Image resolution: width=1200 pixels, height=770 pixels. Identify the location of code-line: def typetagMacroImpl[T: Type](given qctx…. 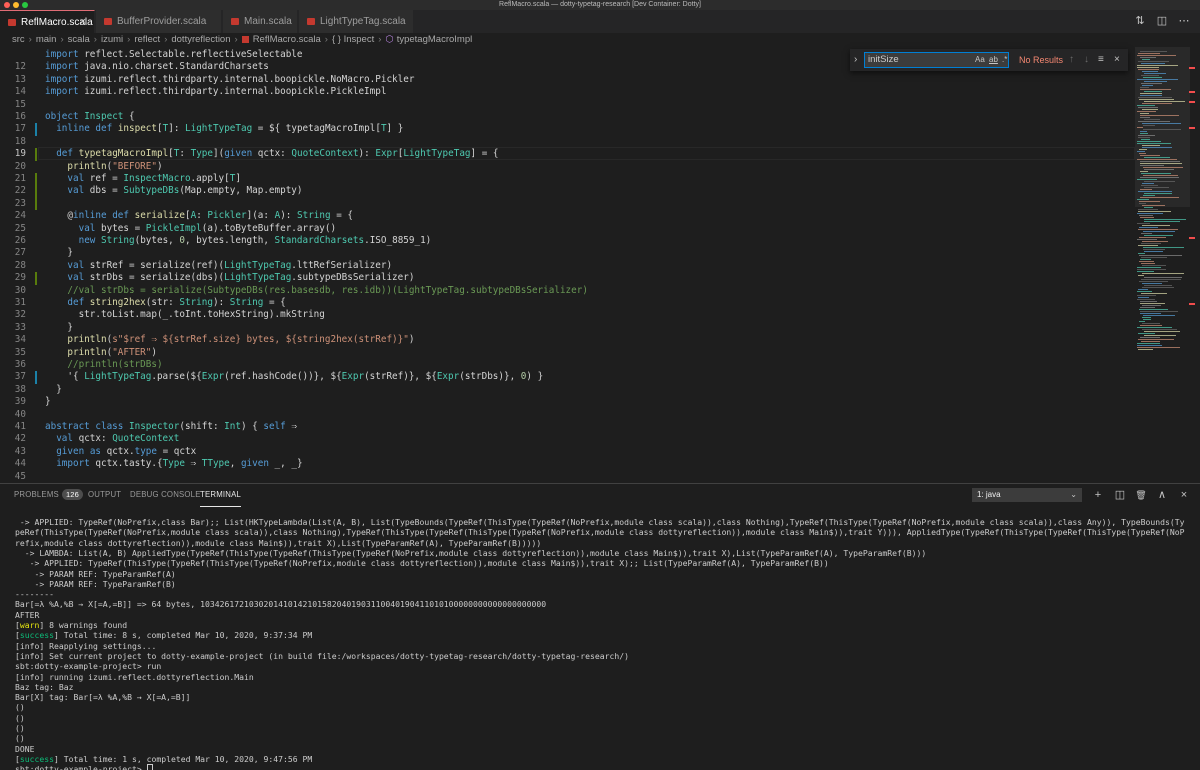
(271, 153).